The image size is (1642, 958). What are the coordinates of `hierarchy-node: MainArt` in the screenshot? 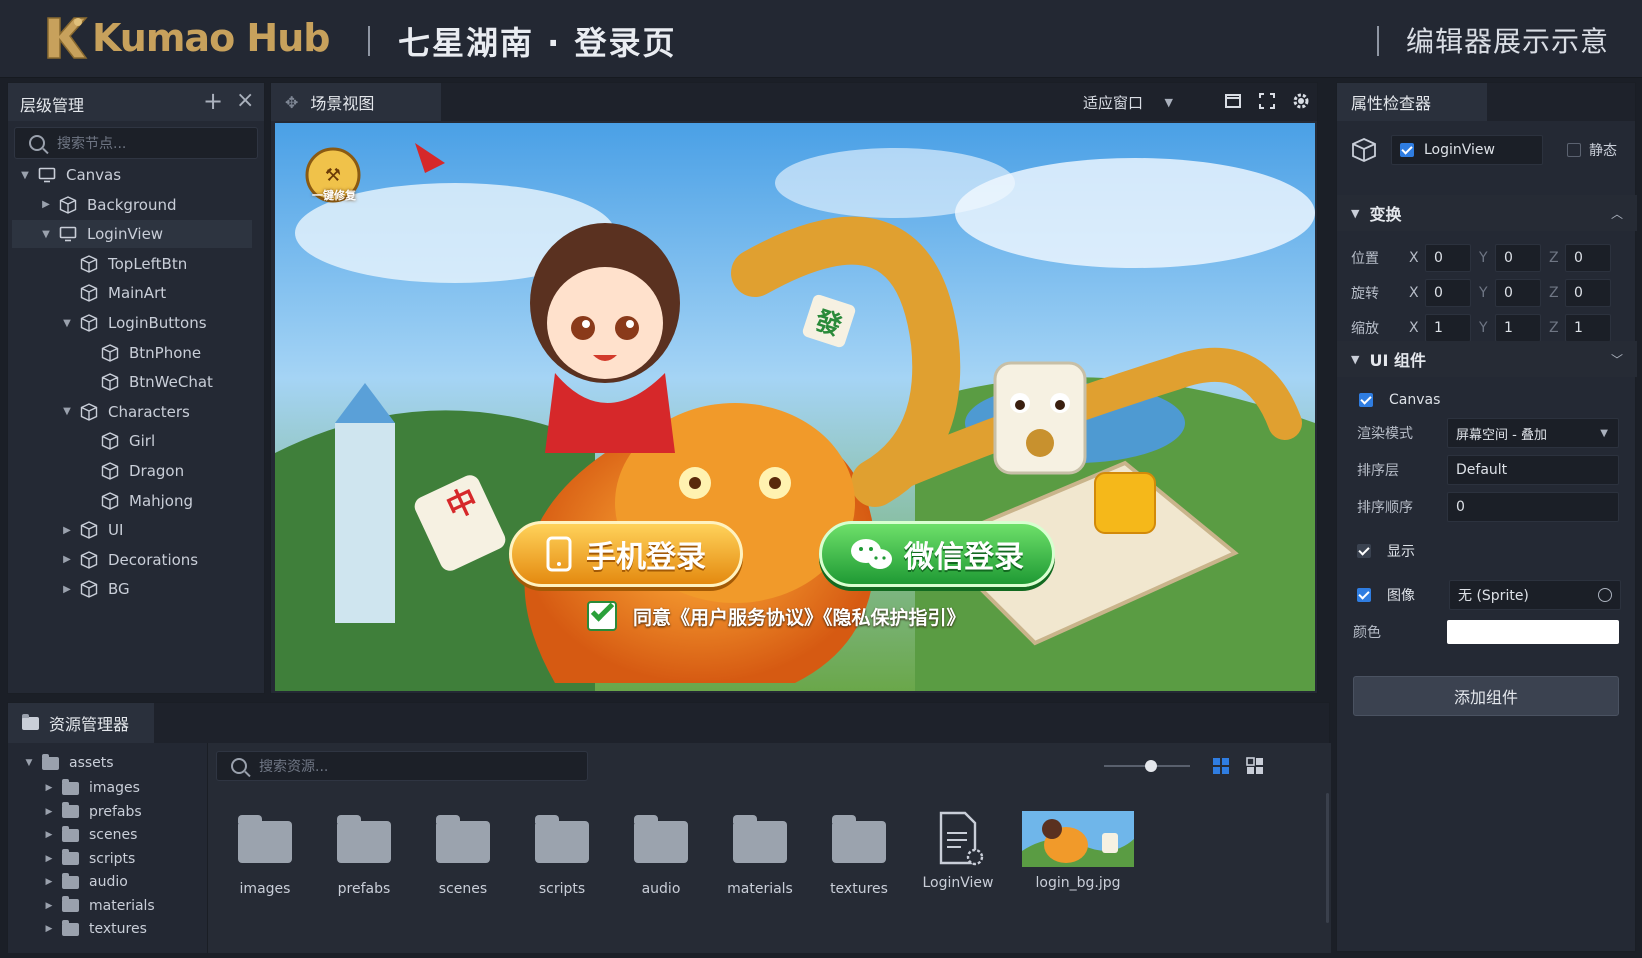 It's located at (132, 293).